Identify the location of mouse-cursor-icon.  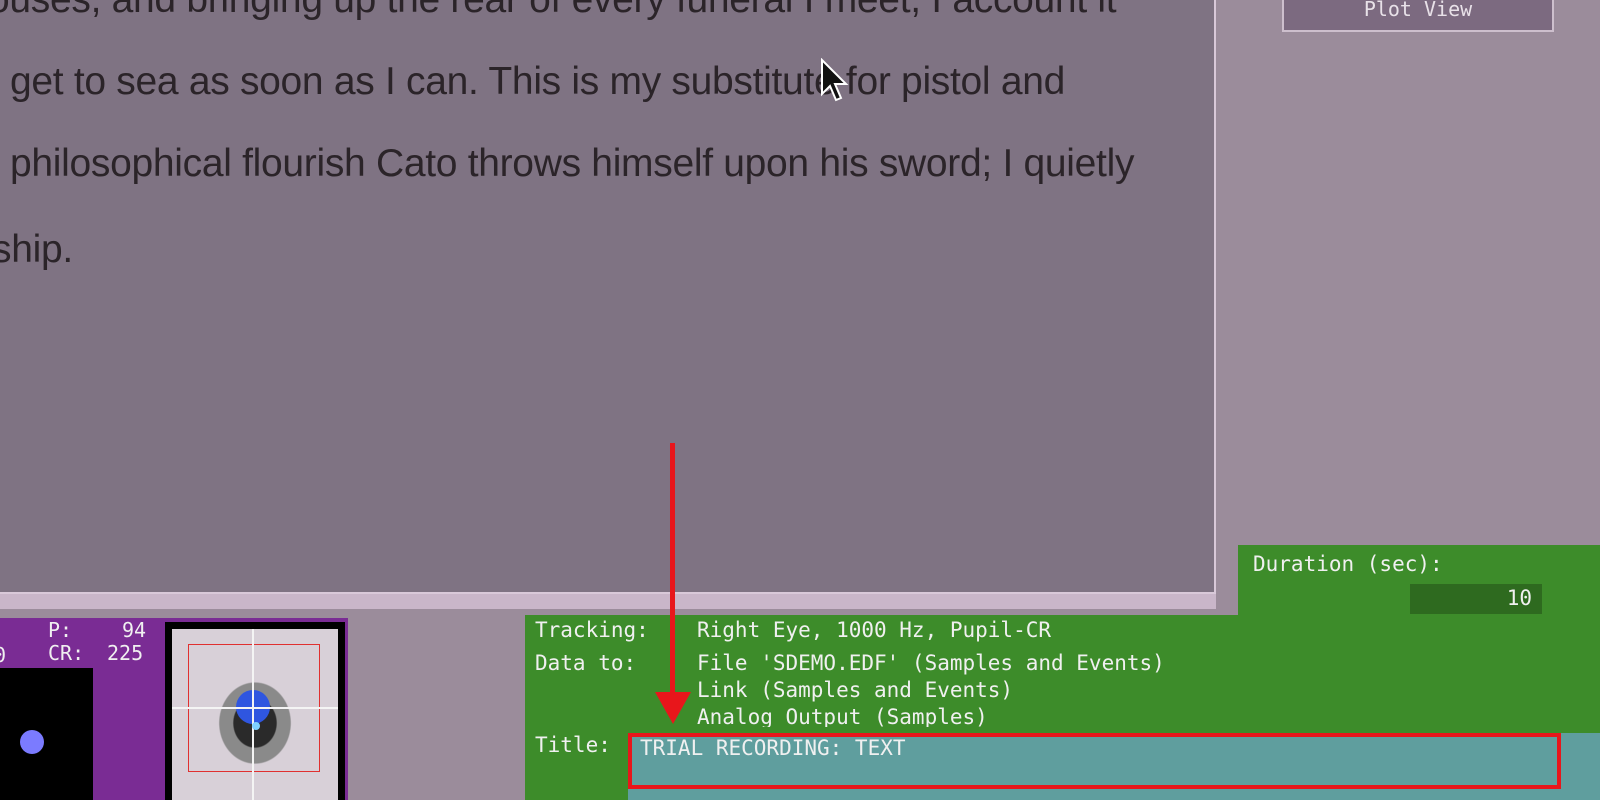
(835, 80).